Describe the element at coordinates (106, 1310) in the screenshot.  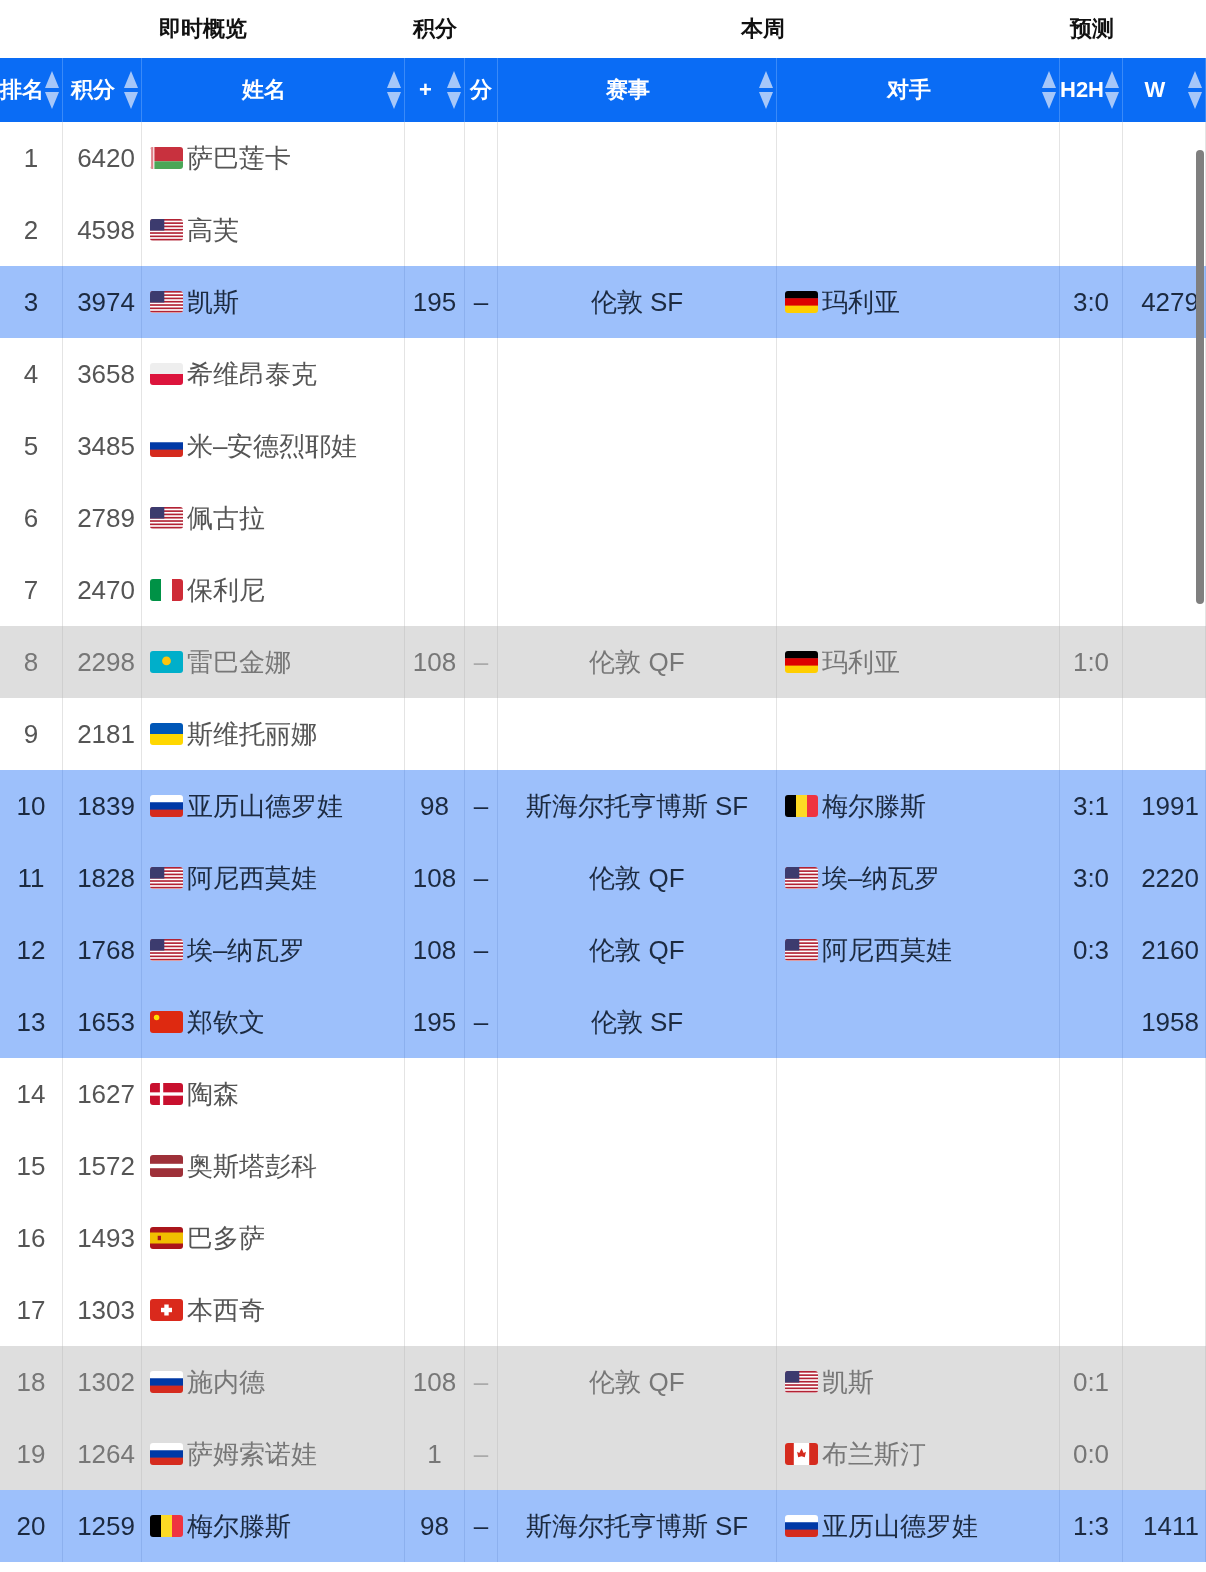
I see `points-text: 1303` at that location.